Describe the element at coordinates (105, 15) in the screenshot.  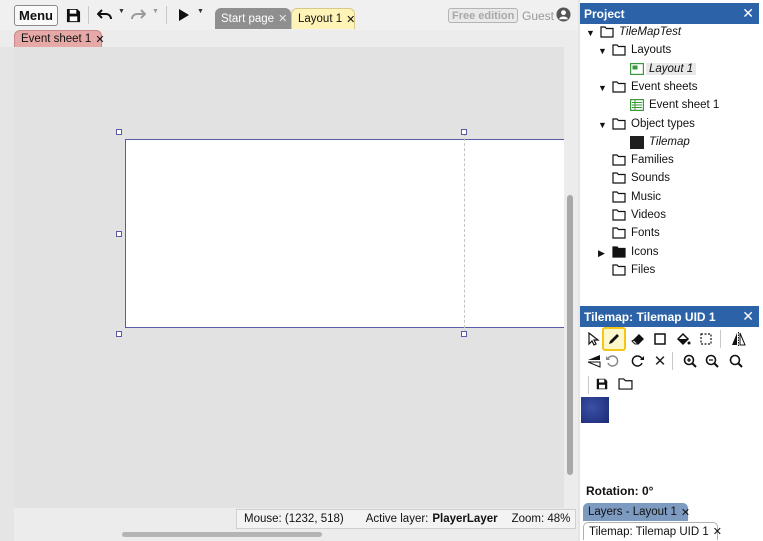
I see `undo-icon` at that location.